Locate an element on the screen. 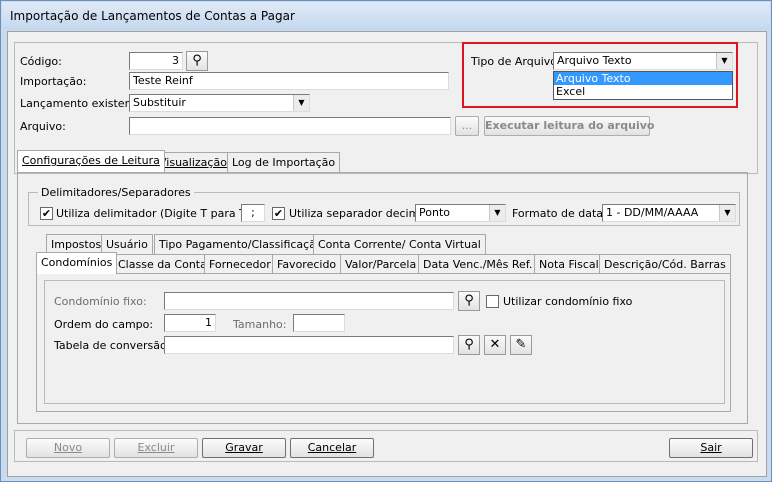 Image resolution: width=772 pixels, height=482 pixels. tab-label: Descrição/Cód. Barras is located at coordinates (665, 264).